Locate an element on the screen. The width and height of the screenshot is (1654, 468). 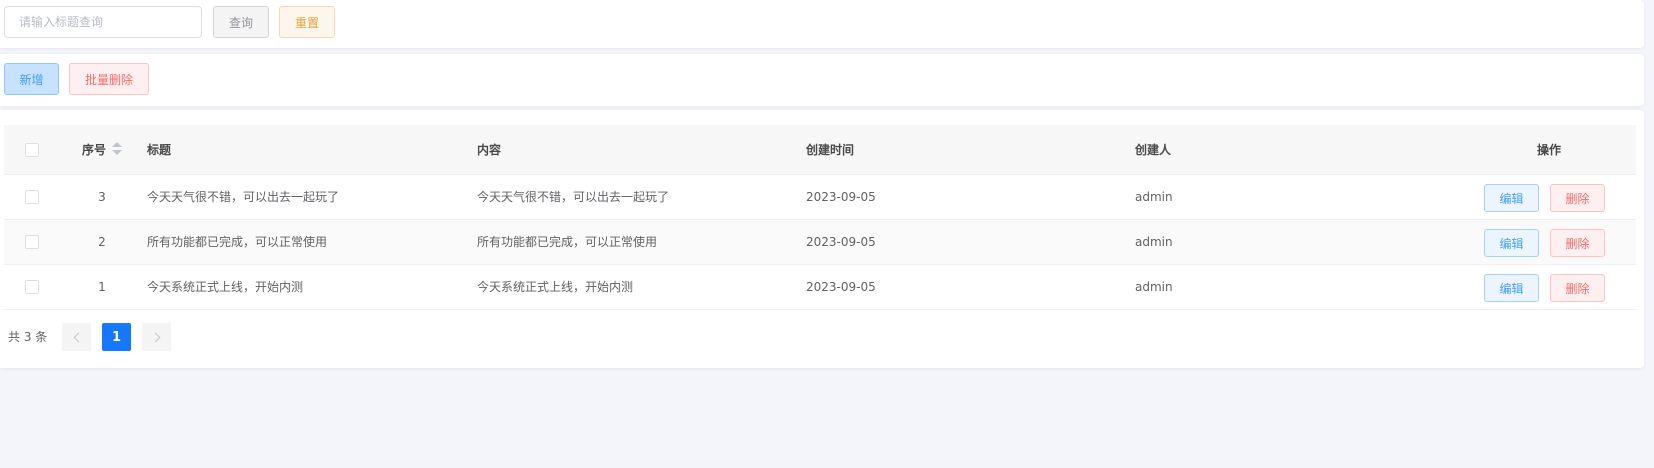
column-header-title: 标题 is located at coordinates (159, 150).